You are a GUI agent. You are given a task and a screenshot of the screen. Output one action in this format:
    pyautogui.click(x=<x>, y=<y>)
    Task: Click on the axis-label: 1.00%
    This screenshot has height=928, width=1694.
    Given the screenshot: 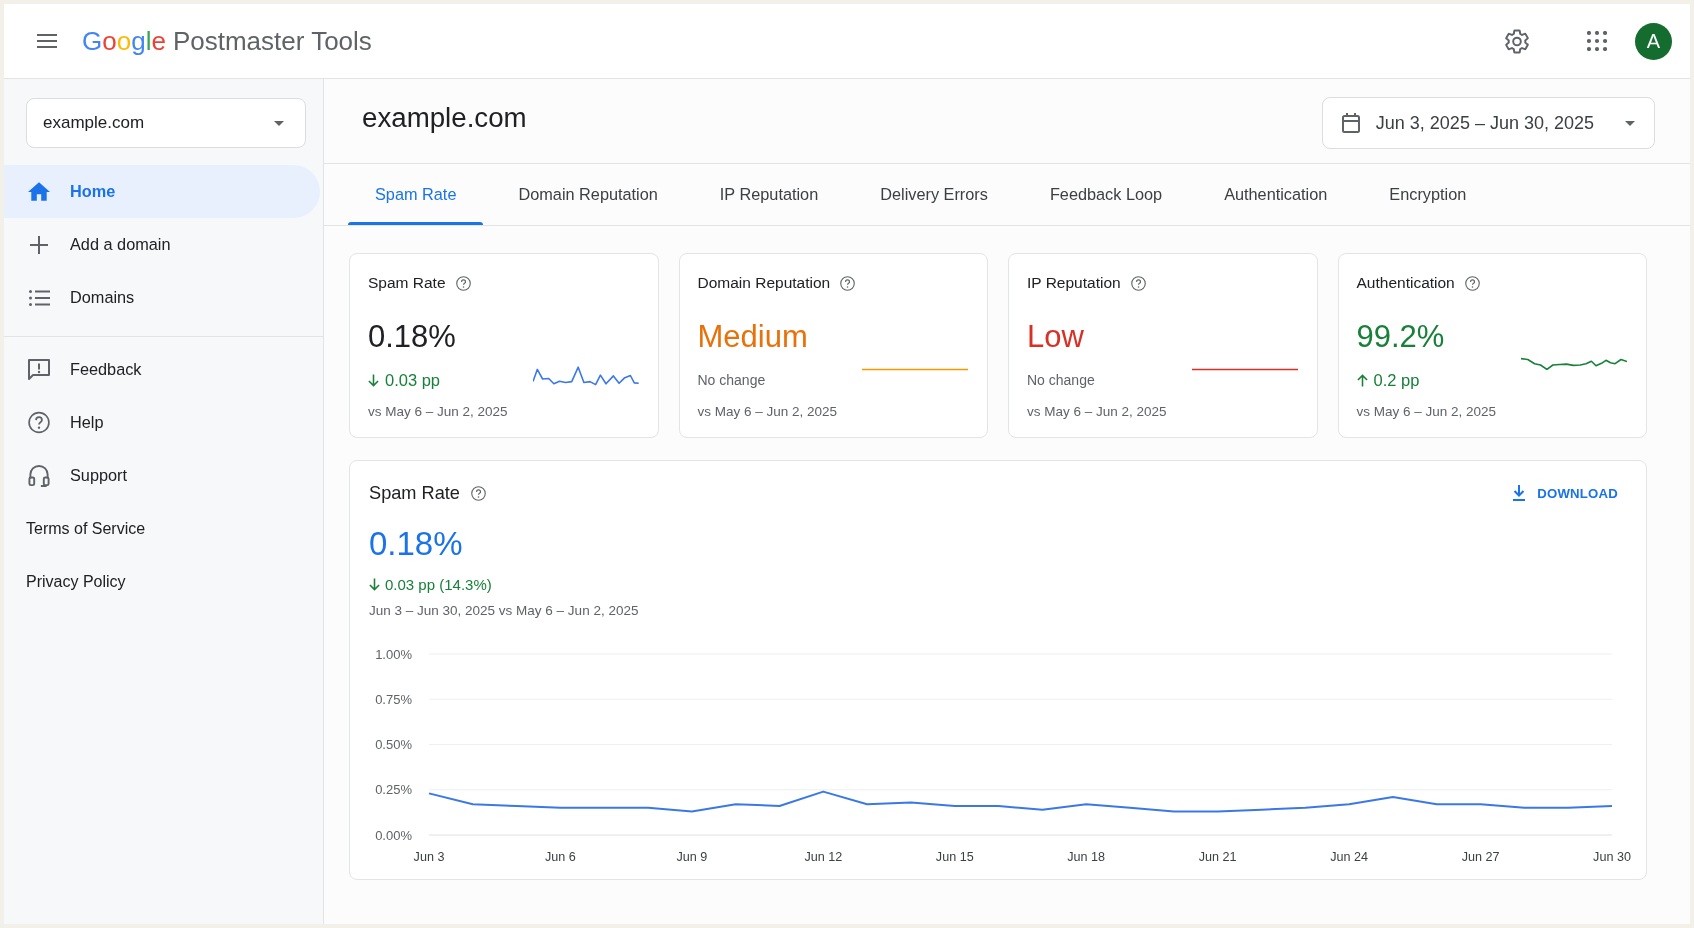 What is the action you would take?
    pyautogui.click(x=393, y=654)
    